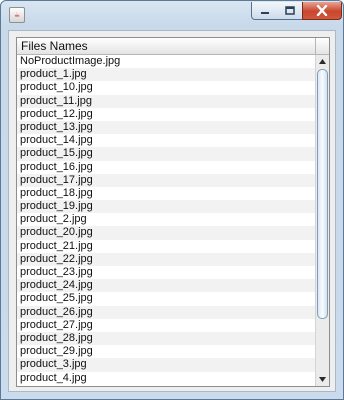 The height and width of the screenshot is (400, 344). What do you see at coordinates (166, 233) in the screenshot?
I see `table-row: product_20.jpg` at bounding box center [166, 233].